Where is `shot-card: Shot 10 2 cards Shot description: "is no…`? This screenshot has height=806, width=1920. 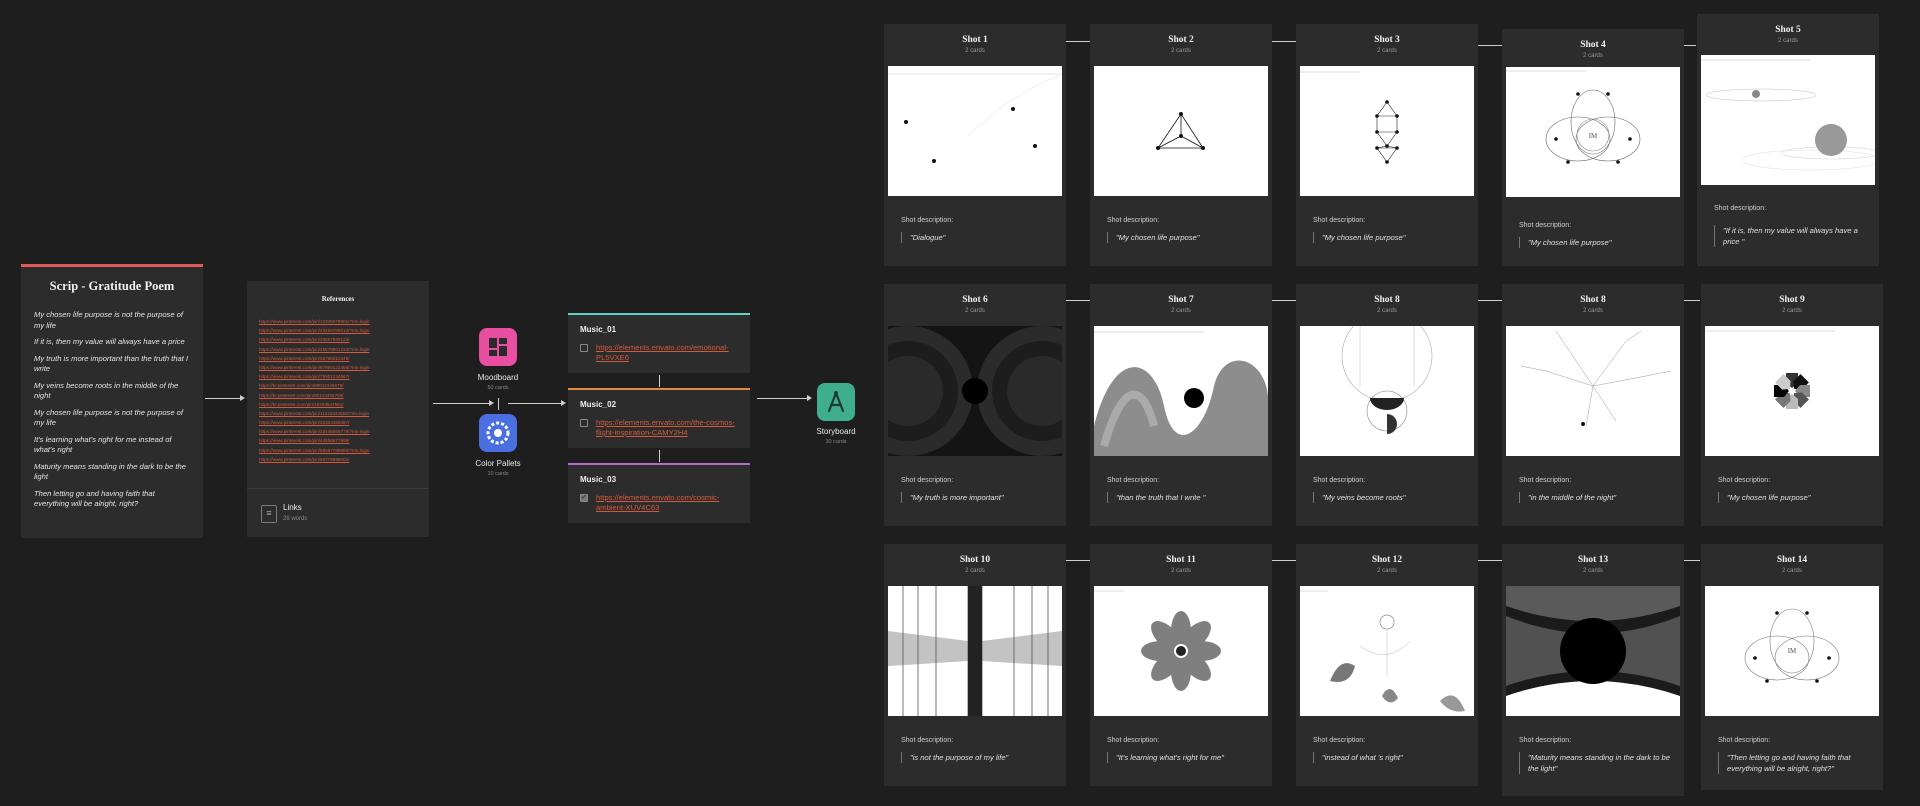
shot-card: Shot 10 2 cards Shot description: "is no… is located at coordinates (975, 665).